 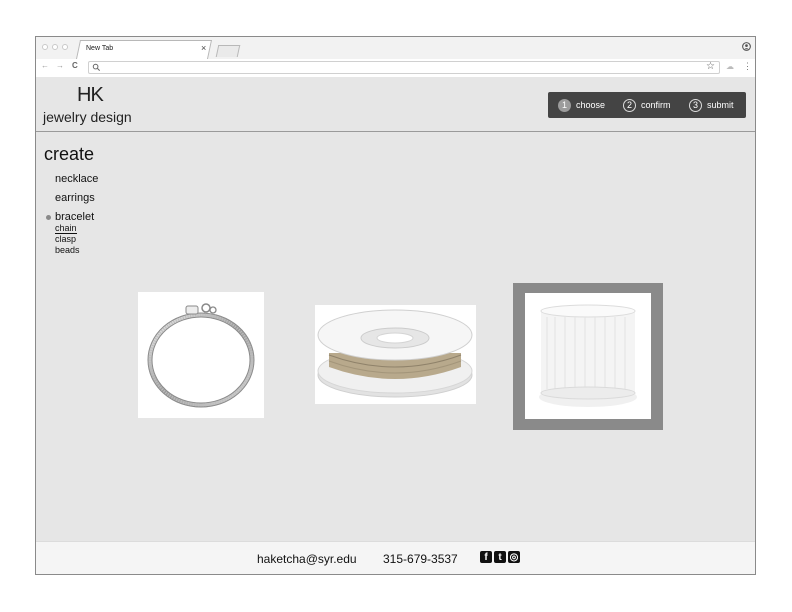 I want to click on product-card-wire-spool, so click(x=395, y=354).